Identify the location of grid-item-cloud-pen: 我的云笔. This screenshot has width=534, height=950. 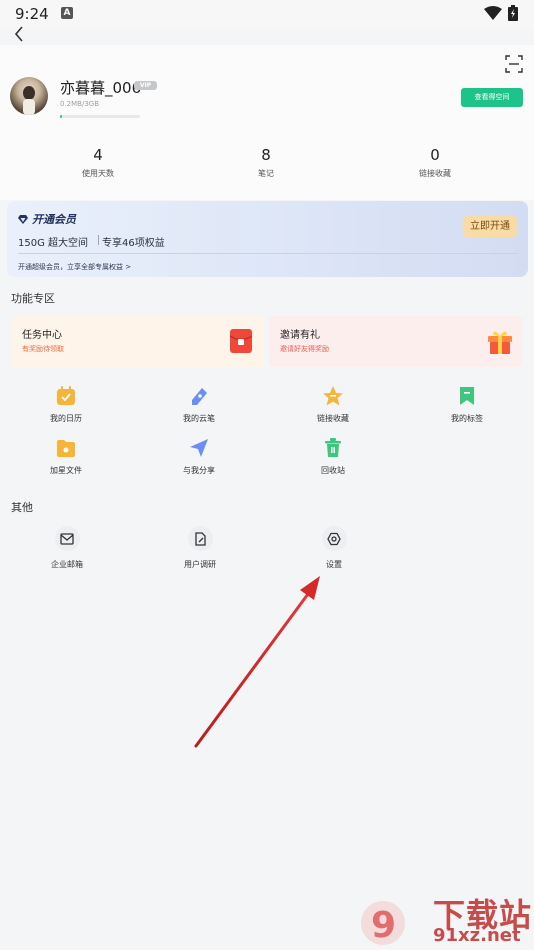
(199, 404).